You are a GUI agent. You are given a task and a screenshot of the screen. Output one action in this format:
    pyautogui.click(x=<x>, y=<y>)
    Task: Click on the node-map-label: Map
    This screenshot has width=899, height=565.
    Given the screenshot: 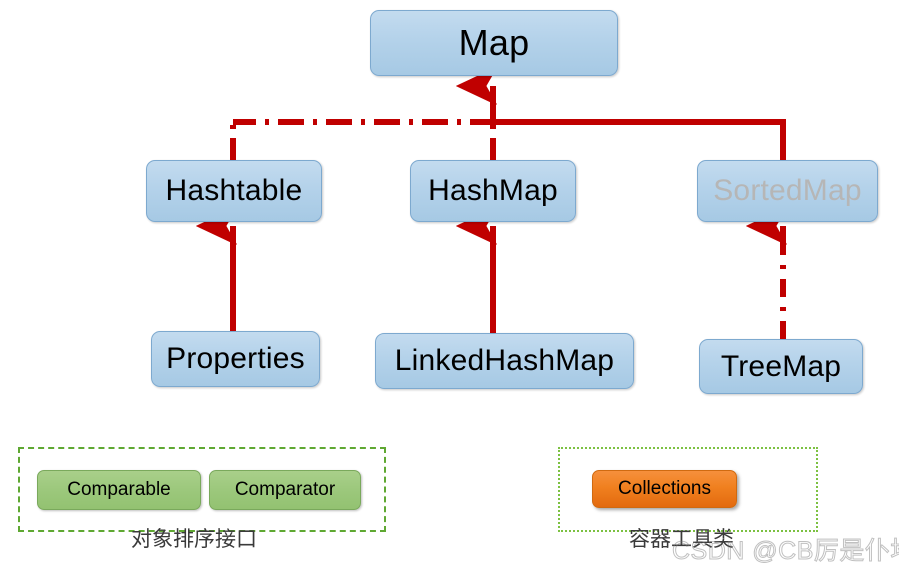 What is the action you would take?
    pyautogui.click(x=494, y=42)
    